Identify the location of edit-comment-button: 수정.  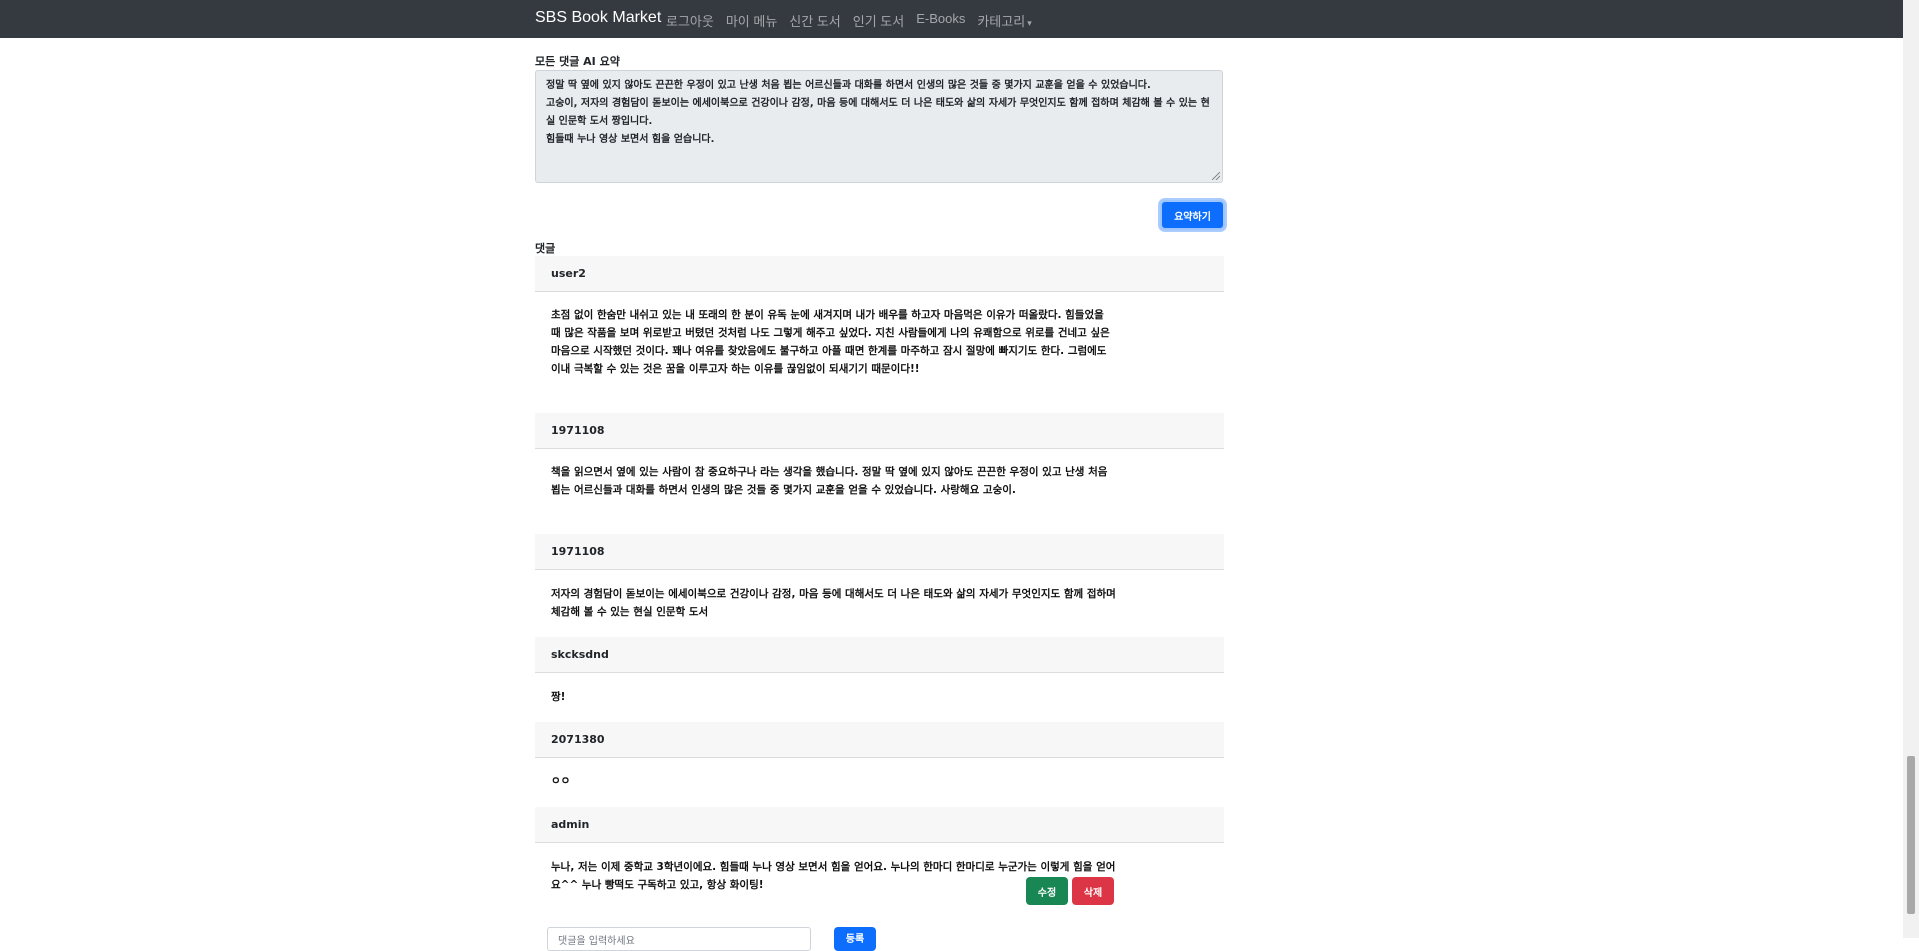
(1047, 891).